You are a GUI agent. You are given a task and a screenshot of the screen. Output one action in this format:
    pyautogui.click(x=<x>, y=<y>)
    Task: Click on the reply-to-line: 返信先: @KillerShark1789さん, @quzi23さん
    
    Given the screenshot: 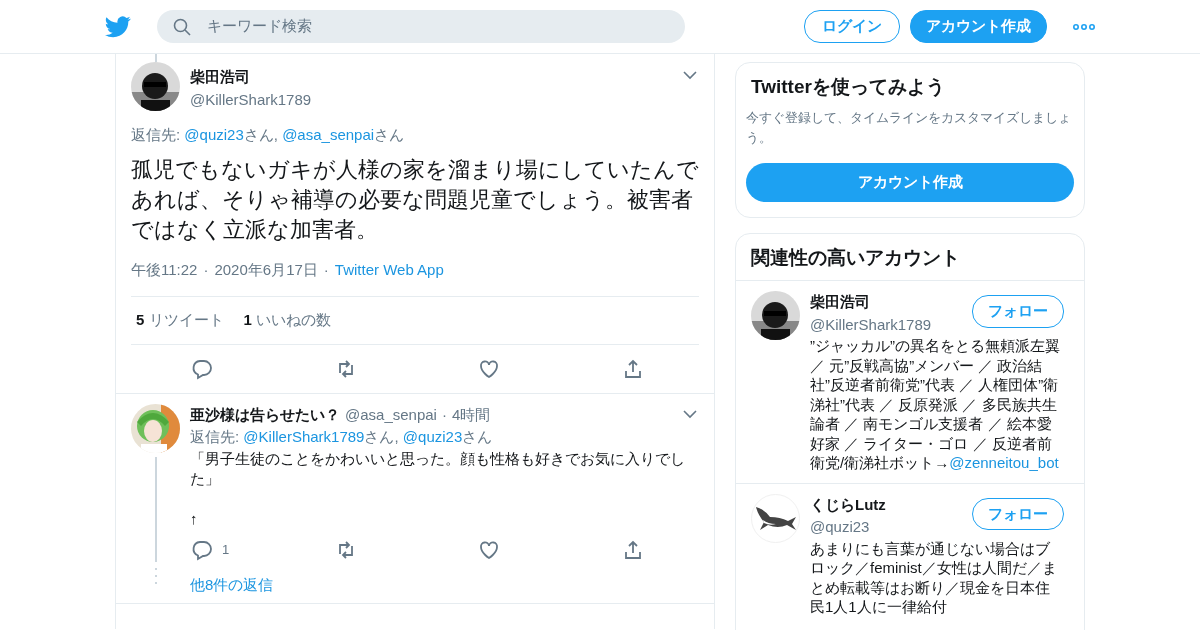 What is the action you would take?
    pyautogui.click(x=342, y=437)
    